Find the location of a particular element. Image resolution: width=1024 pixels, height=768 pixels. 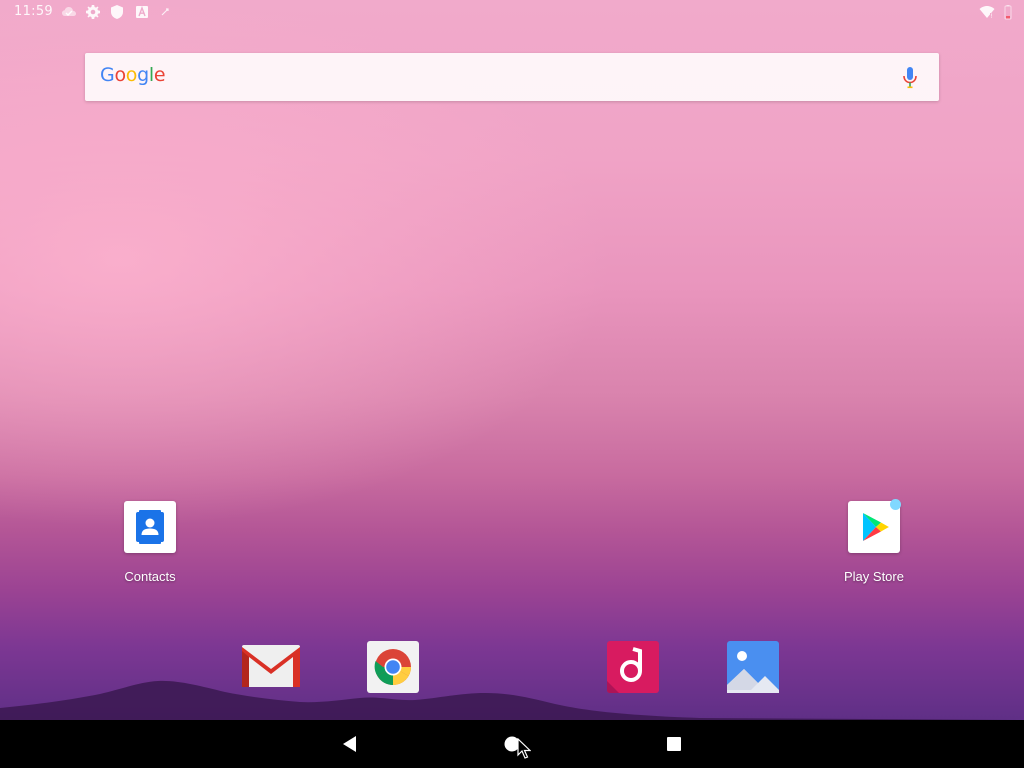

google-search-bar: Google is located at coordinates (512, 77).